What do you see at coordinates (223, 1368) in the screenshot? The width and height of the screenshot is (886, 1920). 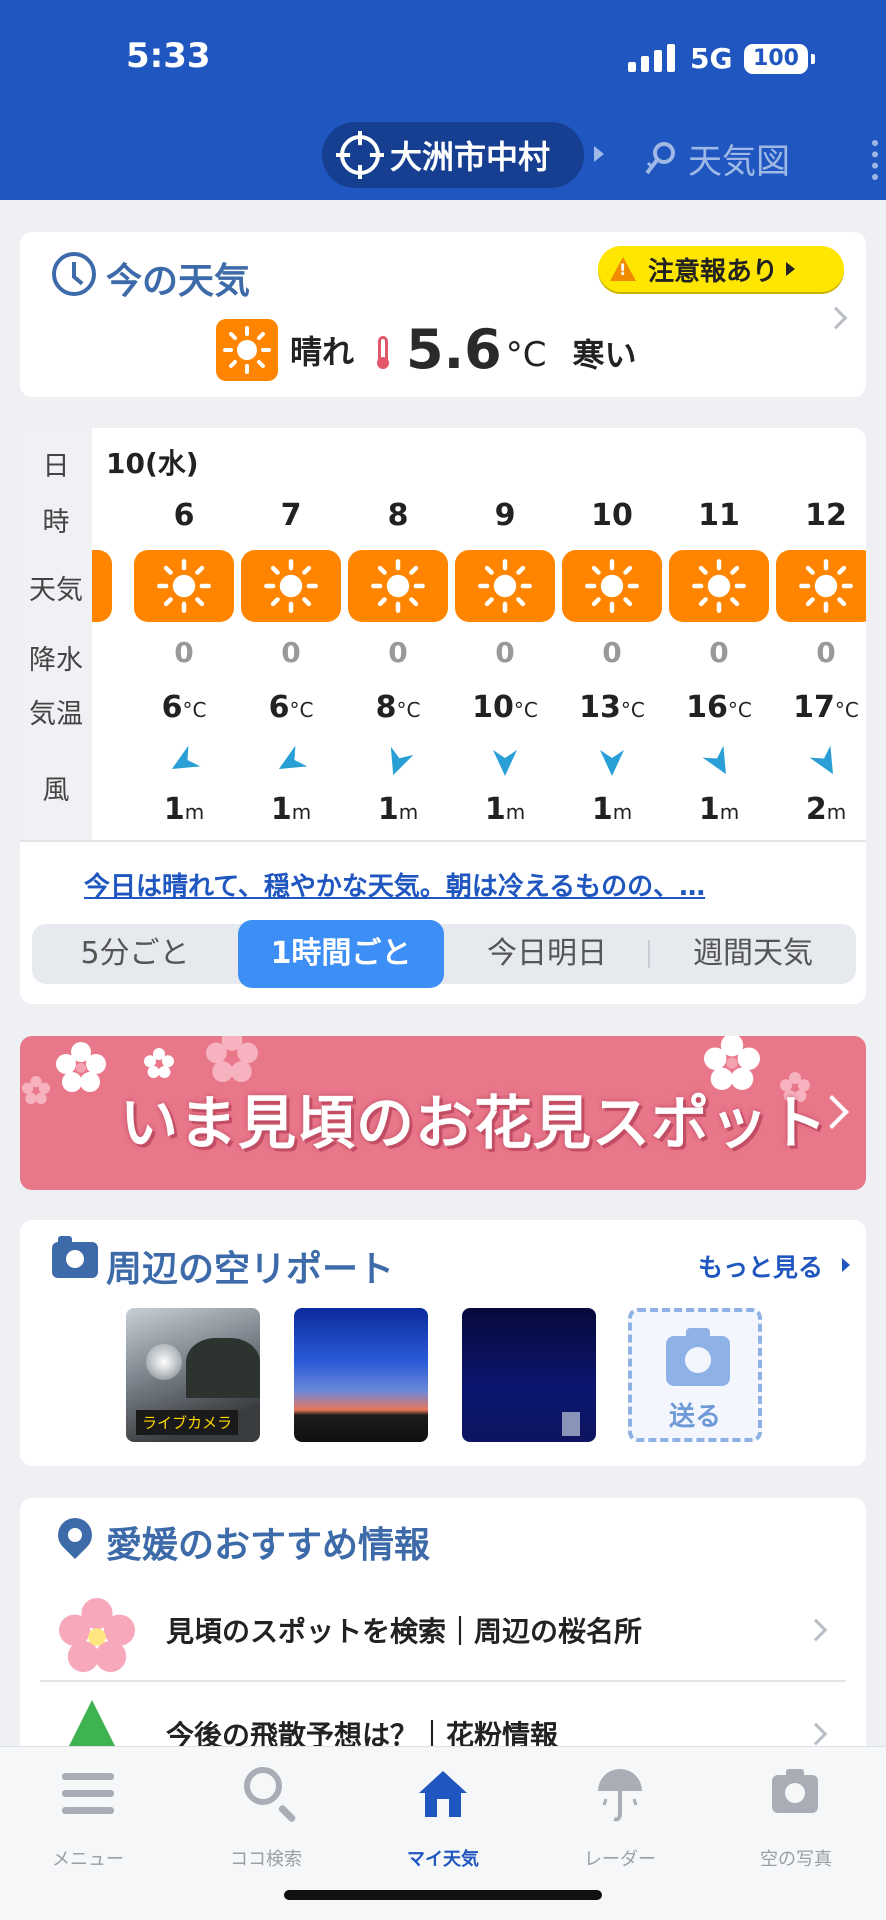 I see `trees-silhouette` at bounding box center [223, 1368].